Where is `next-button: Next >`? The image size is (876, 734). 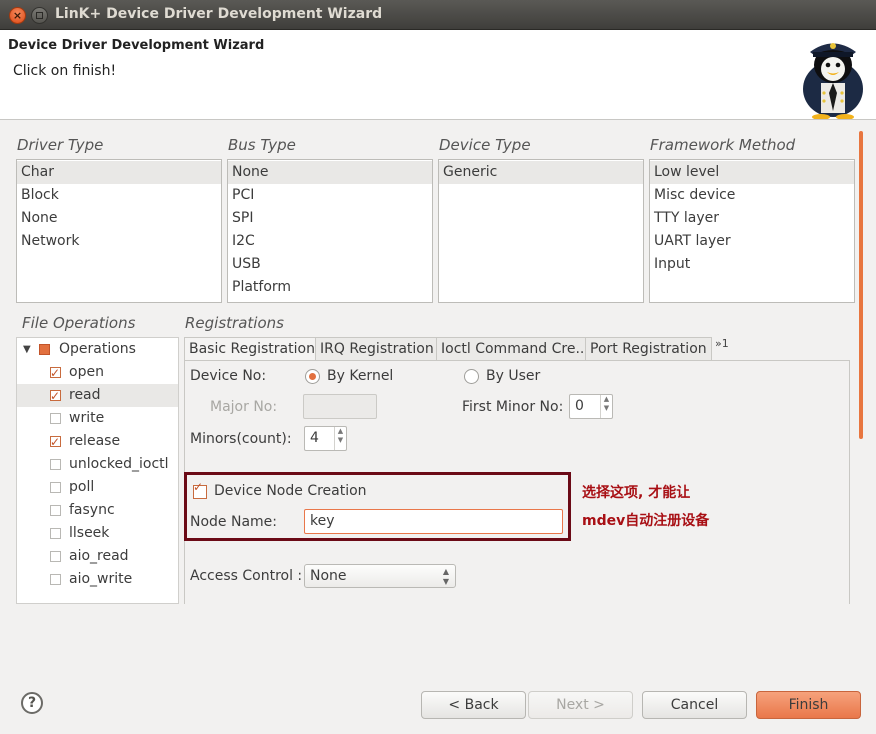
next-button: Next > is located at coordinates (580, 705).